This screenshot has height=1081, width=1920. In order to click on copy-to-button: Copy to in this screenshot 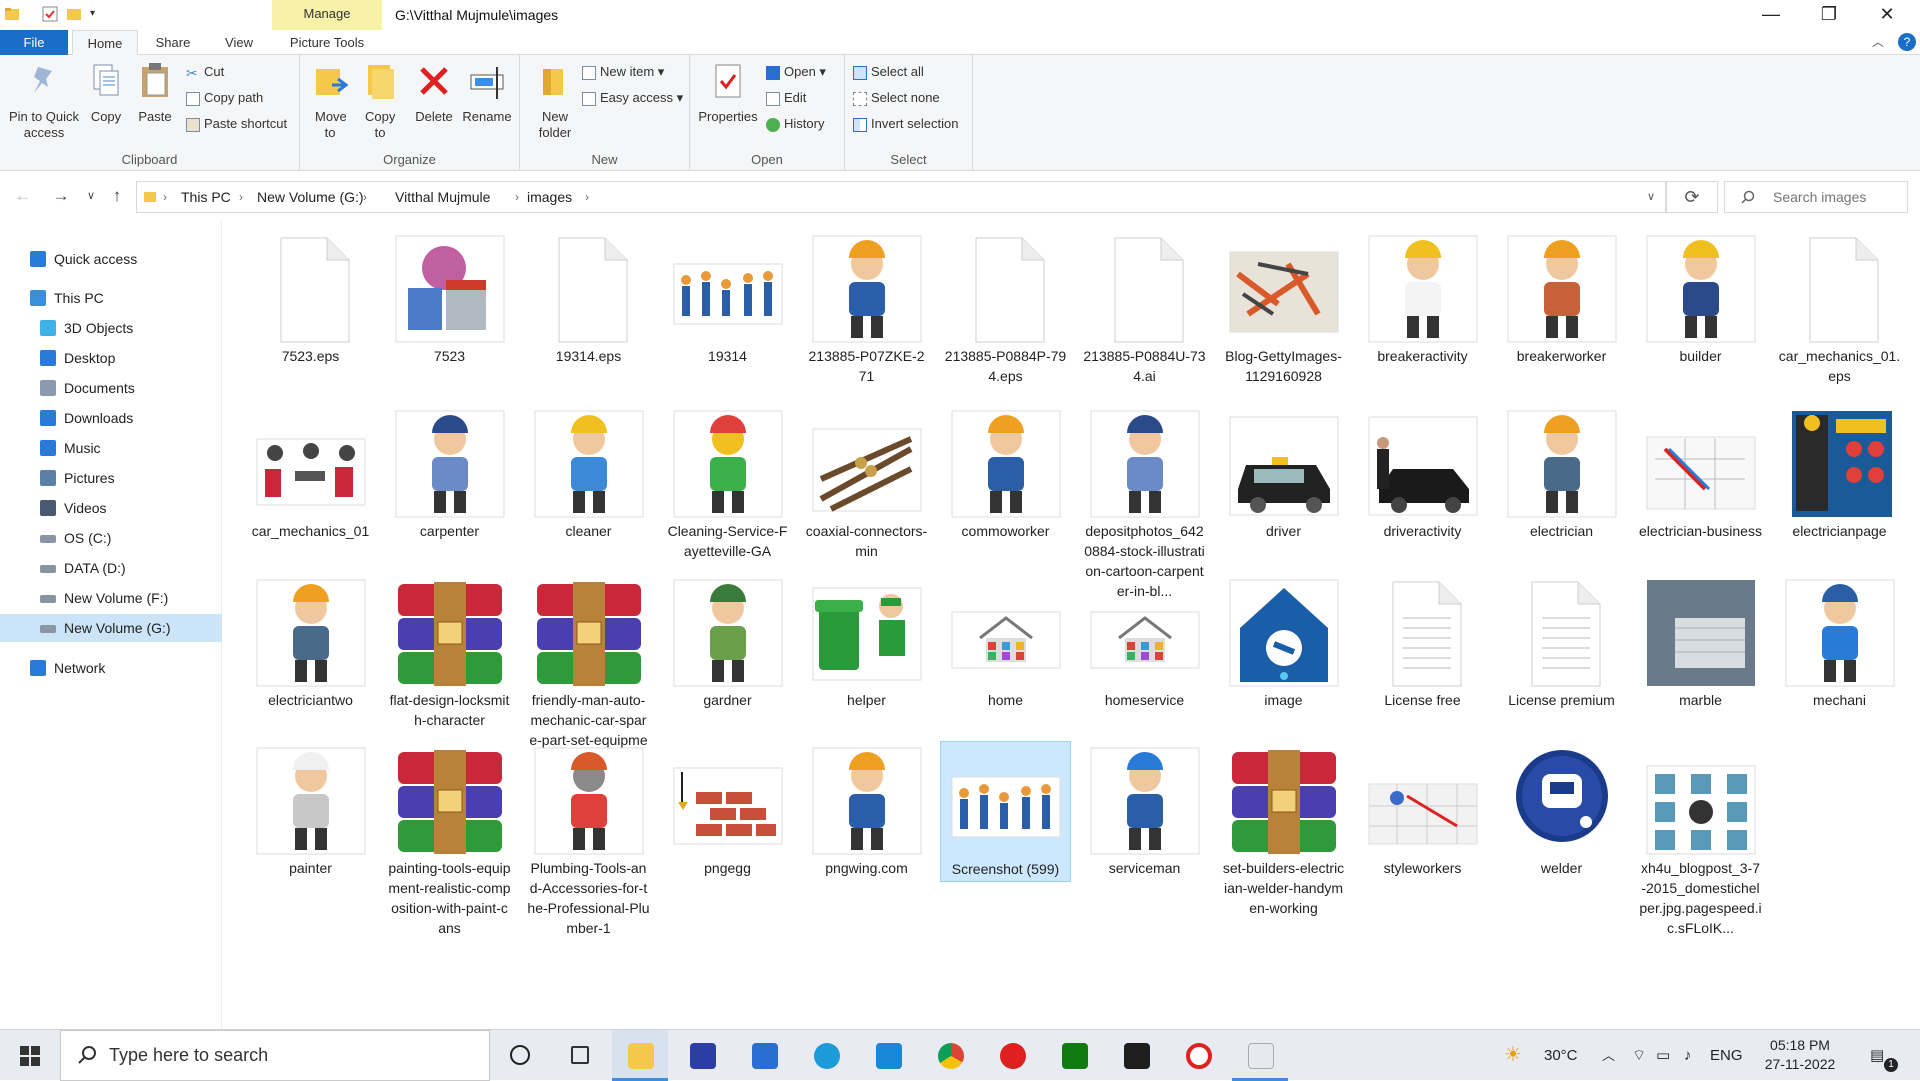, I will do `click(380, 101)`.